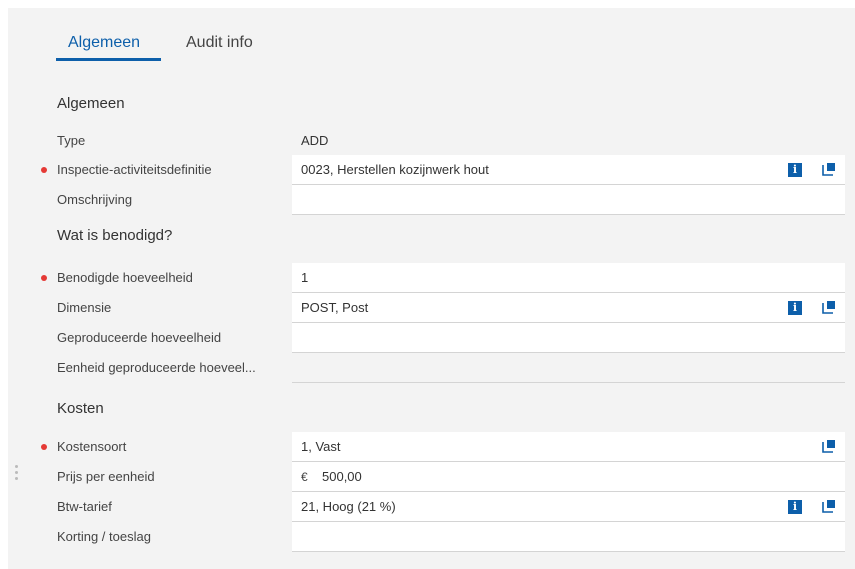  What do you see at coordinates (95, 199) in the screenshot?
I see `omschrijving-label: Omschrijving` at bounding box center [95, 199].